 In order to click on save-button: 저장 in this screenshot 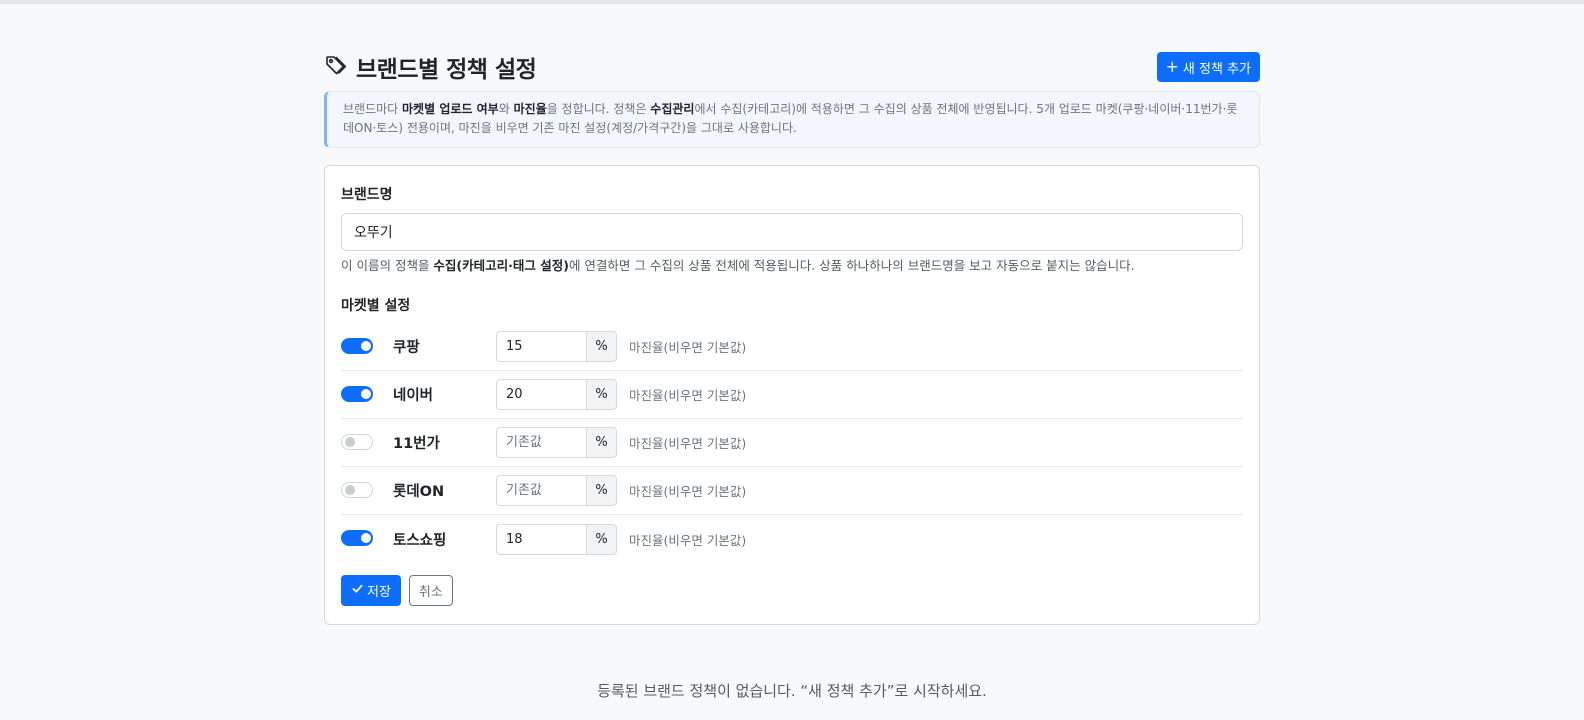, I will do `click(371, 590)`.